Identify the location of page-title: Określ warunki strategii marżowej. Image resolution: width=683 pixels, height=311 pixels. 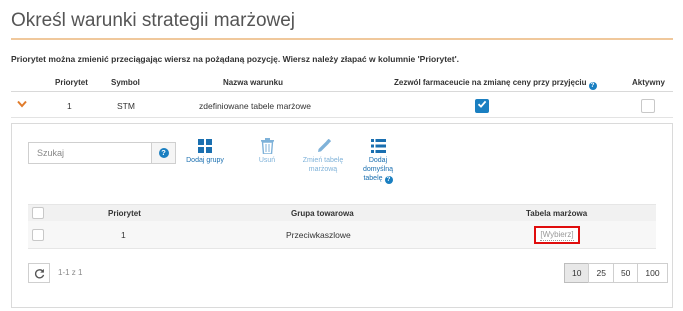
(153, 20).